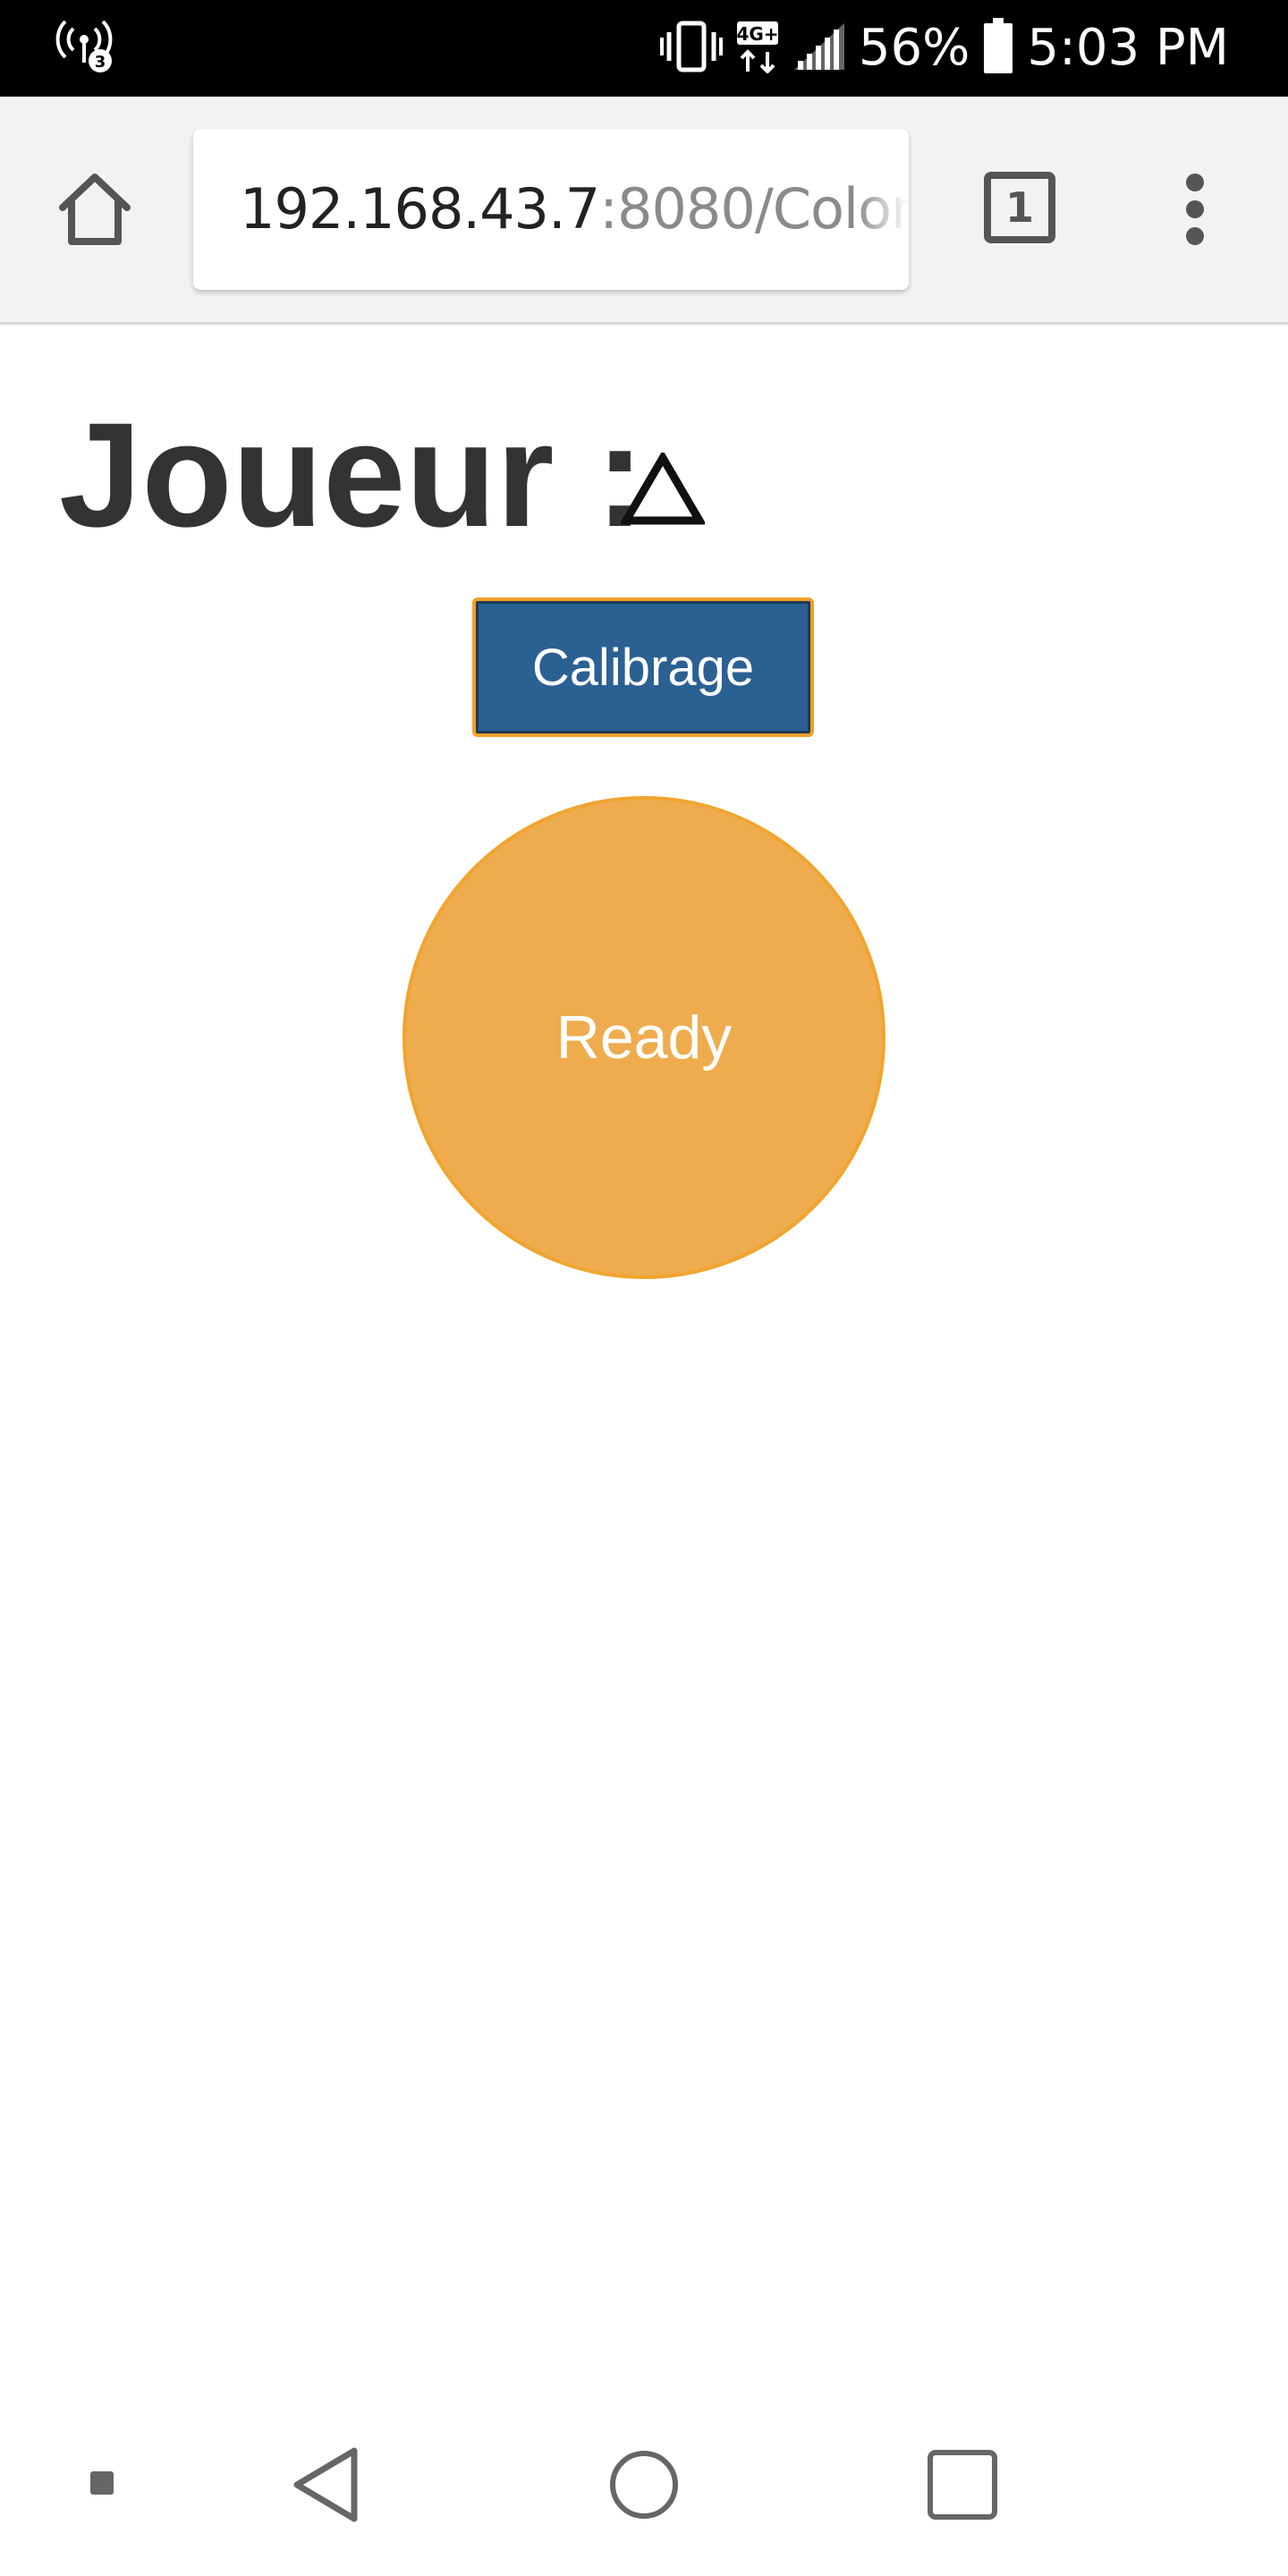 This screenshot has height=2576, width=1288. What do you see at coordinates (352, 475) in the screenshot?
I see `page-title: Joueur :` at bounding box center [352, 475].